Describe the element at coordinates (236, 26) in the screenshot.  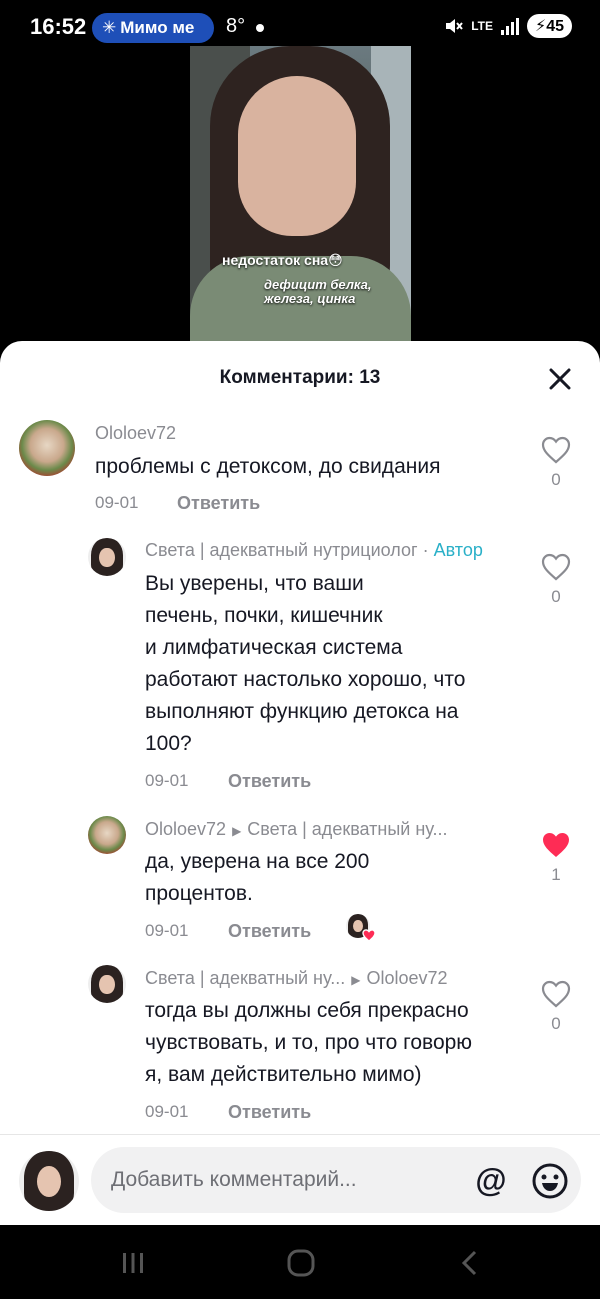
I see `temperature: 8°` at that location.